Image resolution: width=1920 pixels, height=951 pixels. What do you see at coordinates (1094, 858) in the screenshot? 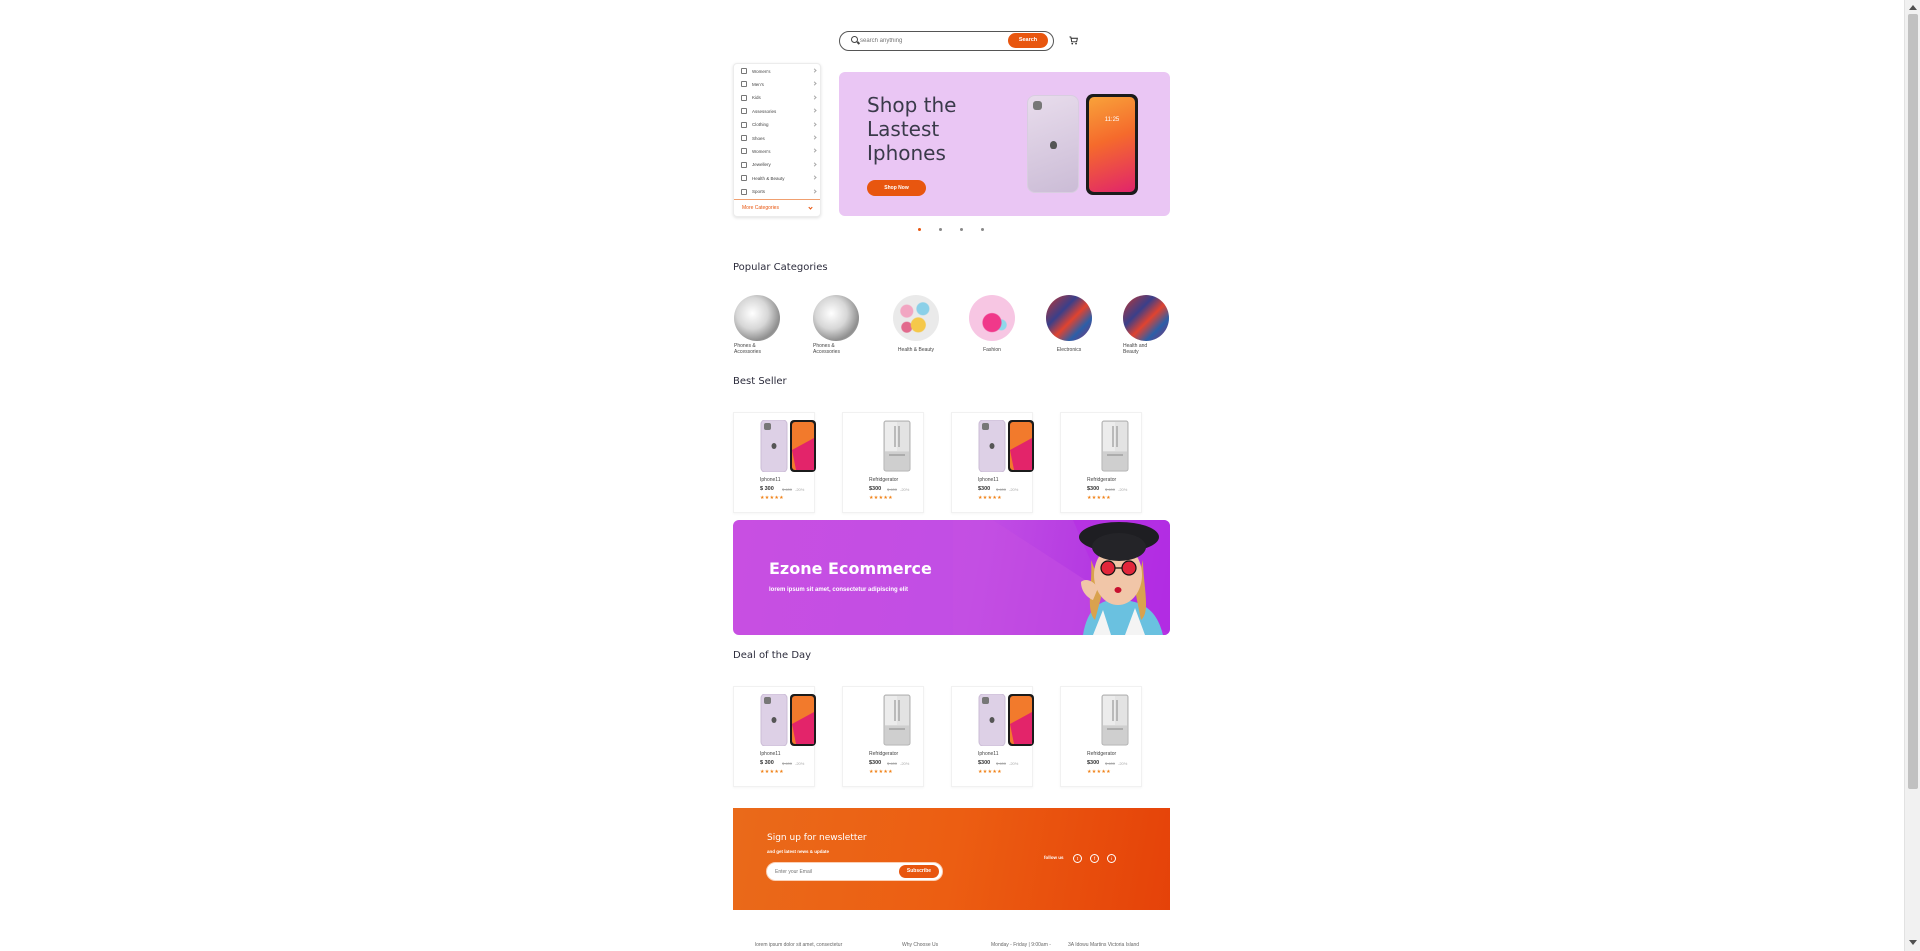
I see `facebook-icon: f` at bounding box center [1094, 858].